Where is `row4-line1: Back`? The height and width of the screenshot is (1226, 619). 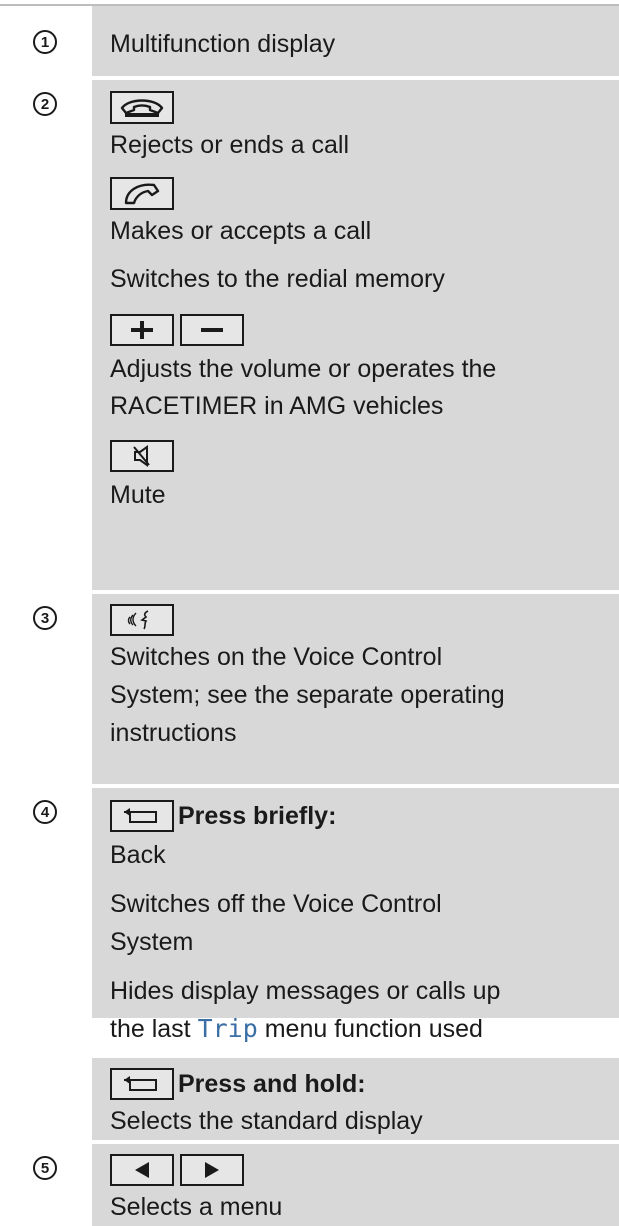 row4-line1: Back is located at coordinates (138, 855).